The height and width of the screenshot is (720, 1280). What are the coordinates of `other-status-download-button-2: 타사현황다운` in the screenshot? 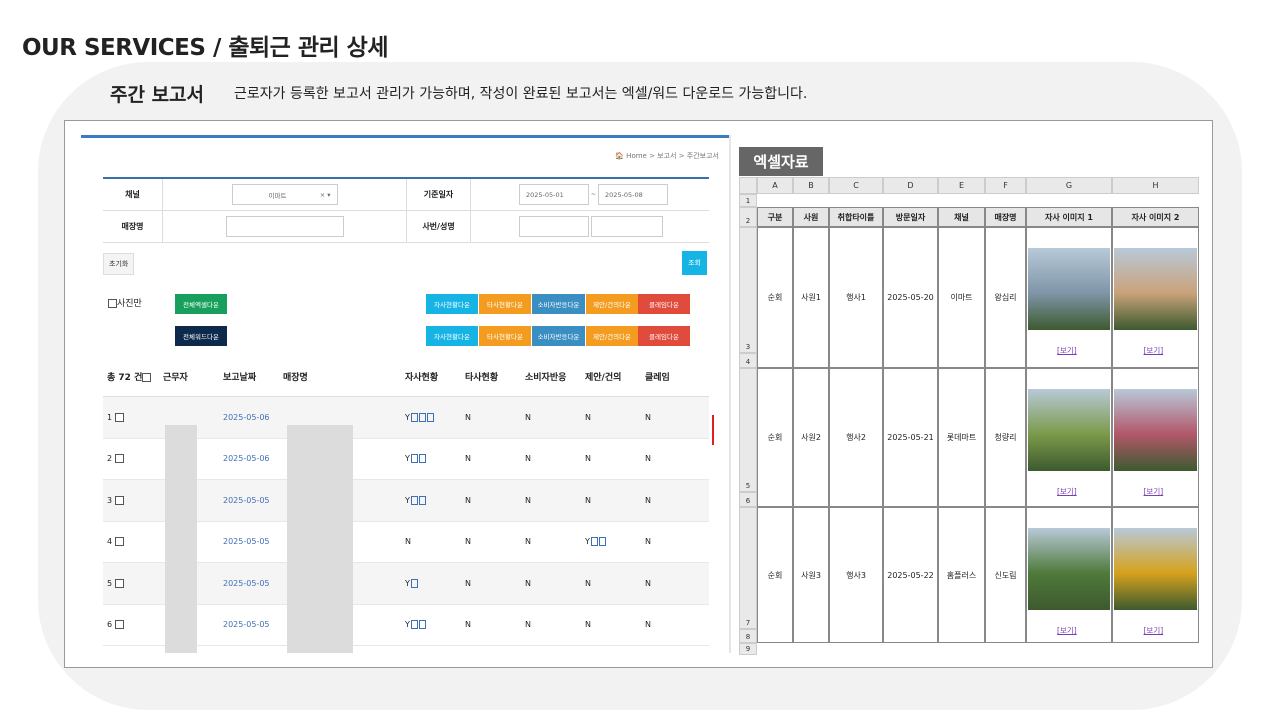 It's located at (505, 336).